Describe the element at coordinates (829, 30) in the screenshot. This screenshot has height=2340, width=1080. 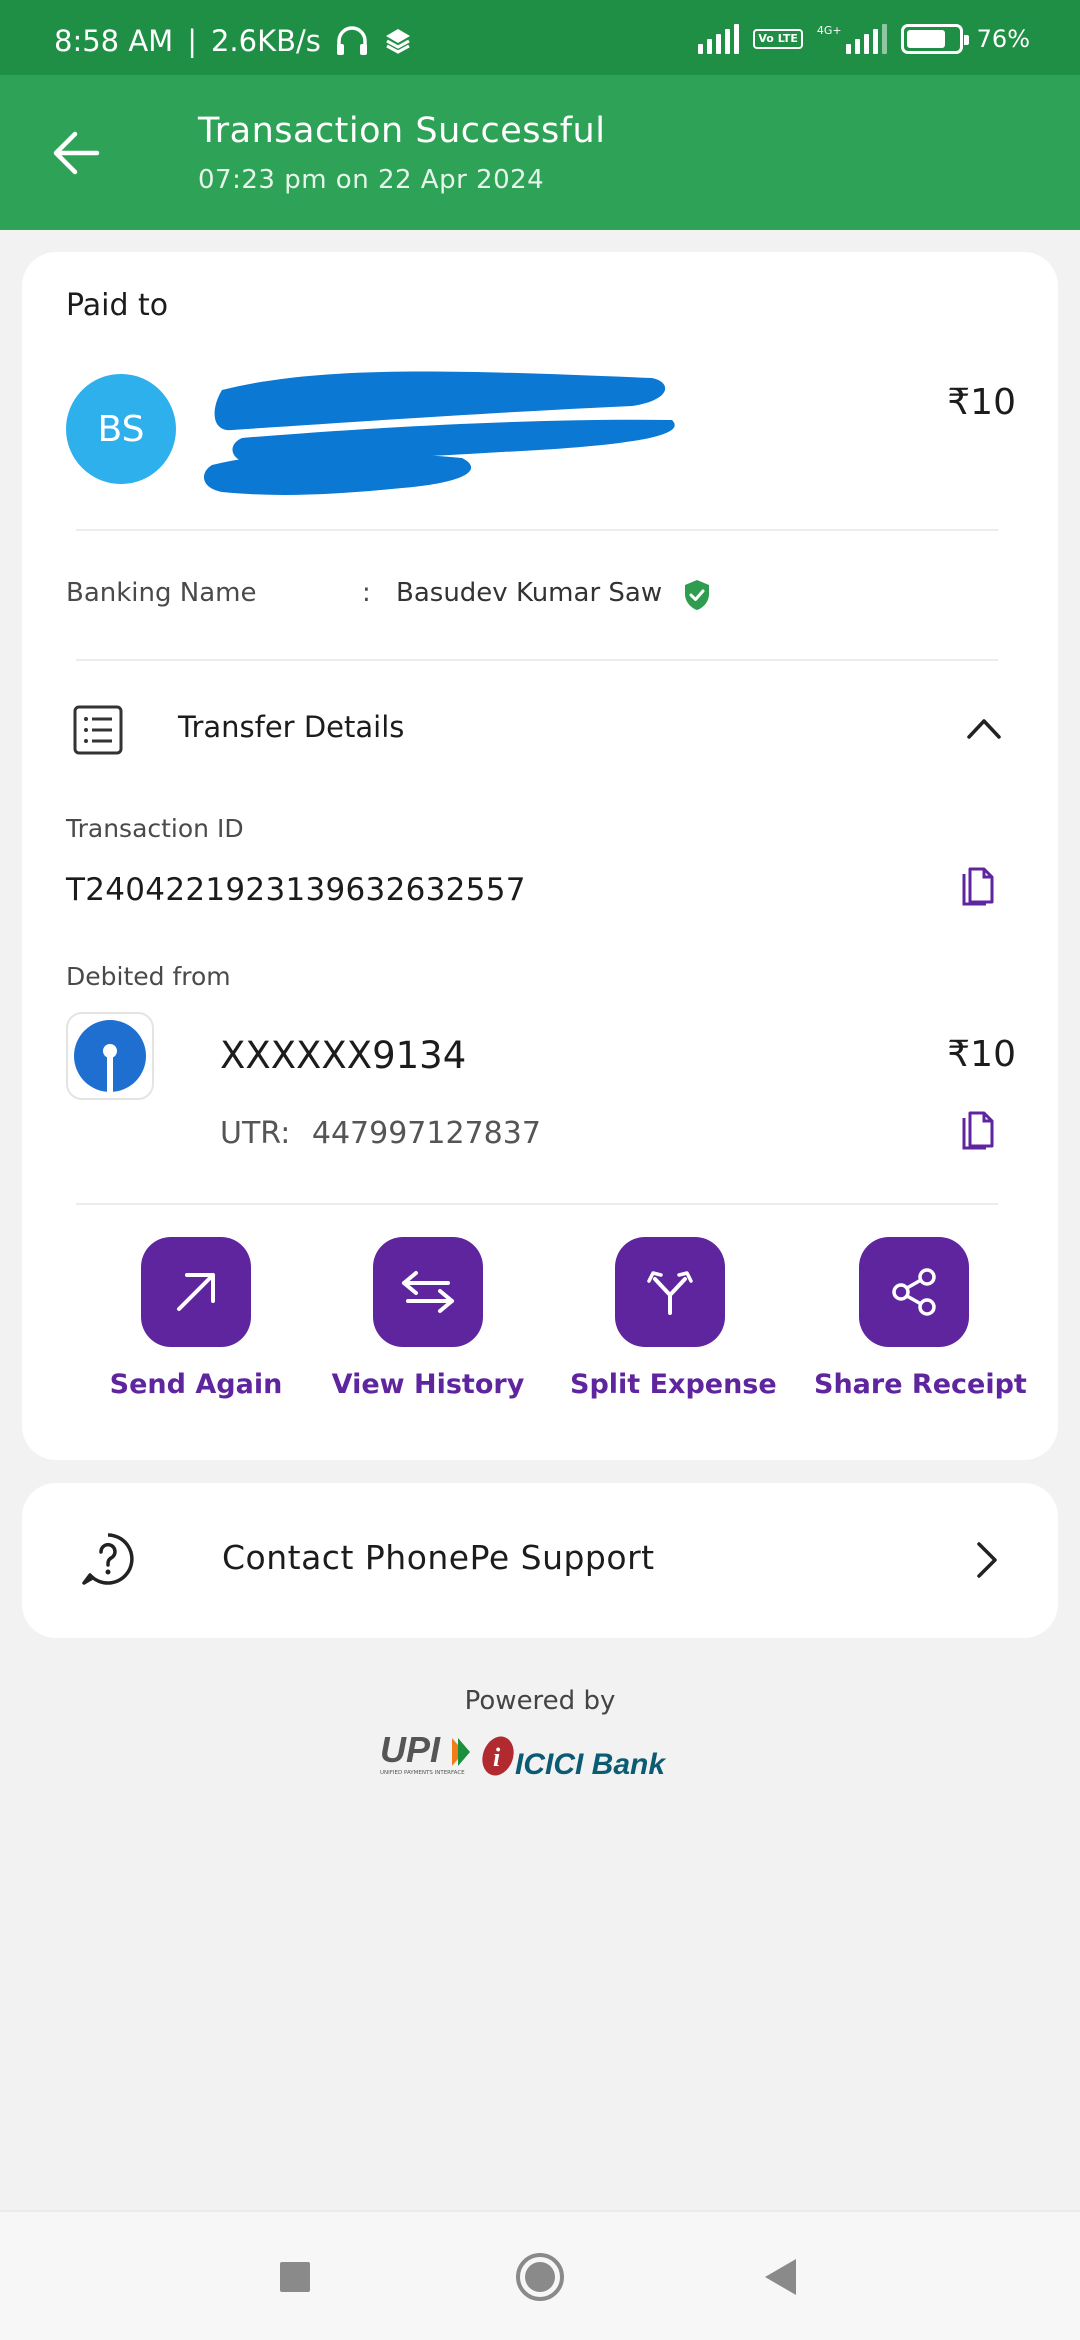
I see `network-type: 4G+` at that location.